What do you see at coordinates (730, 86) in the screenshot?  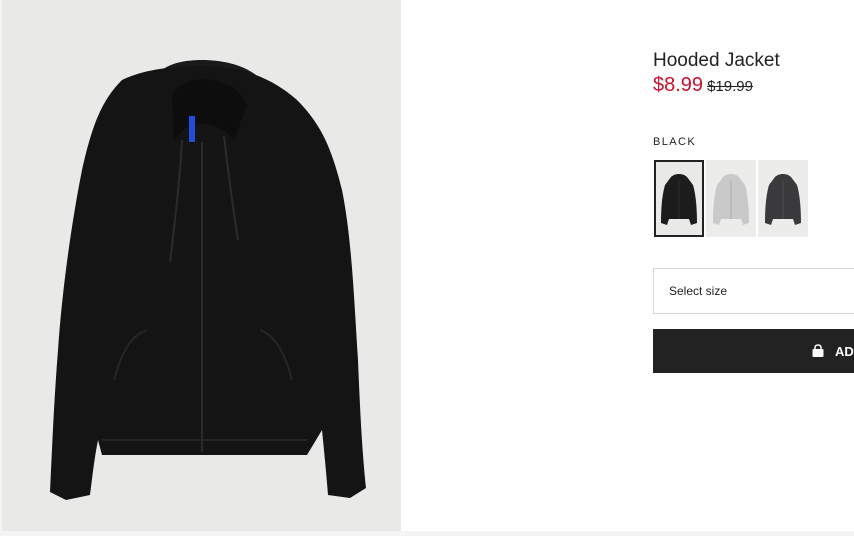 I see `original-price: $19.99` at bounding box center [730, 86].